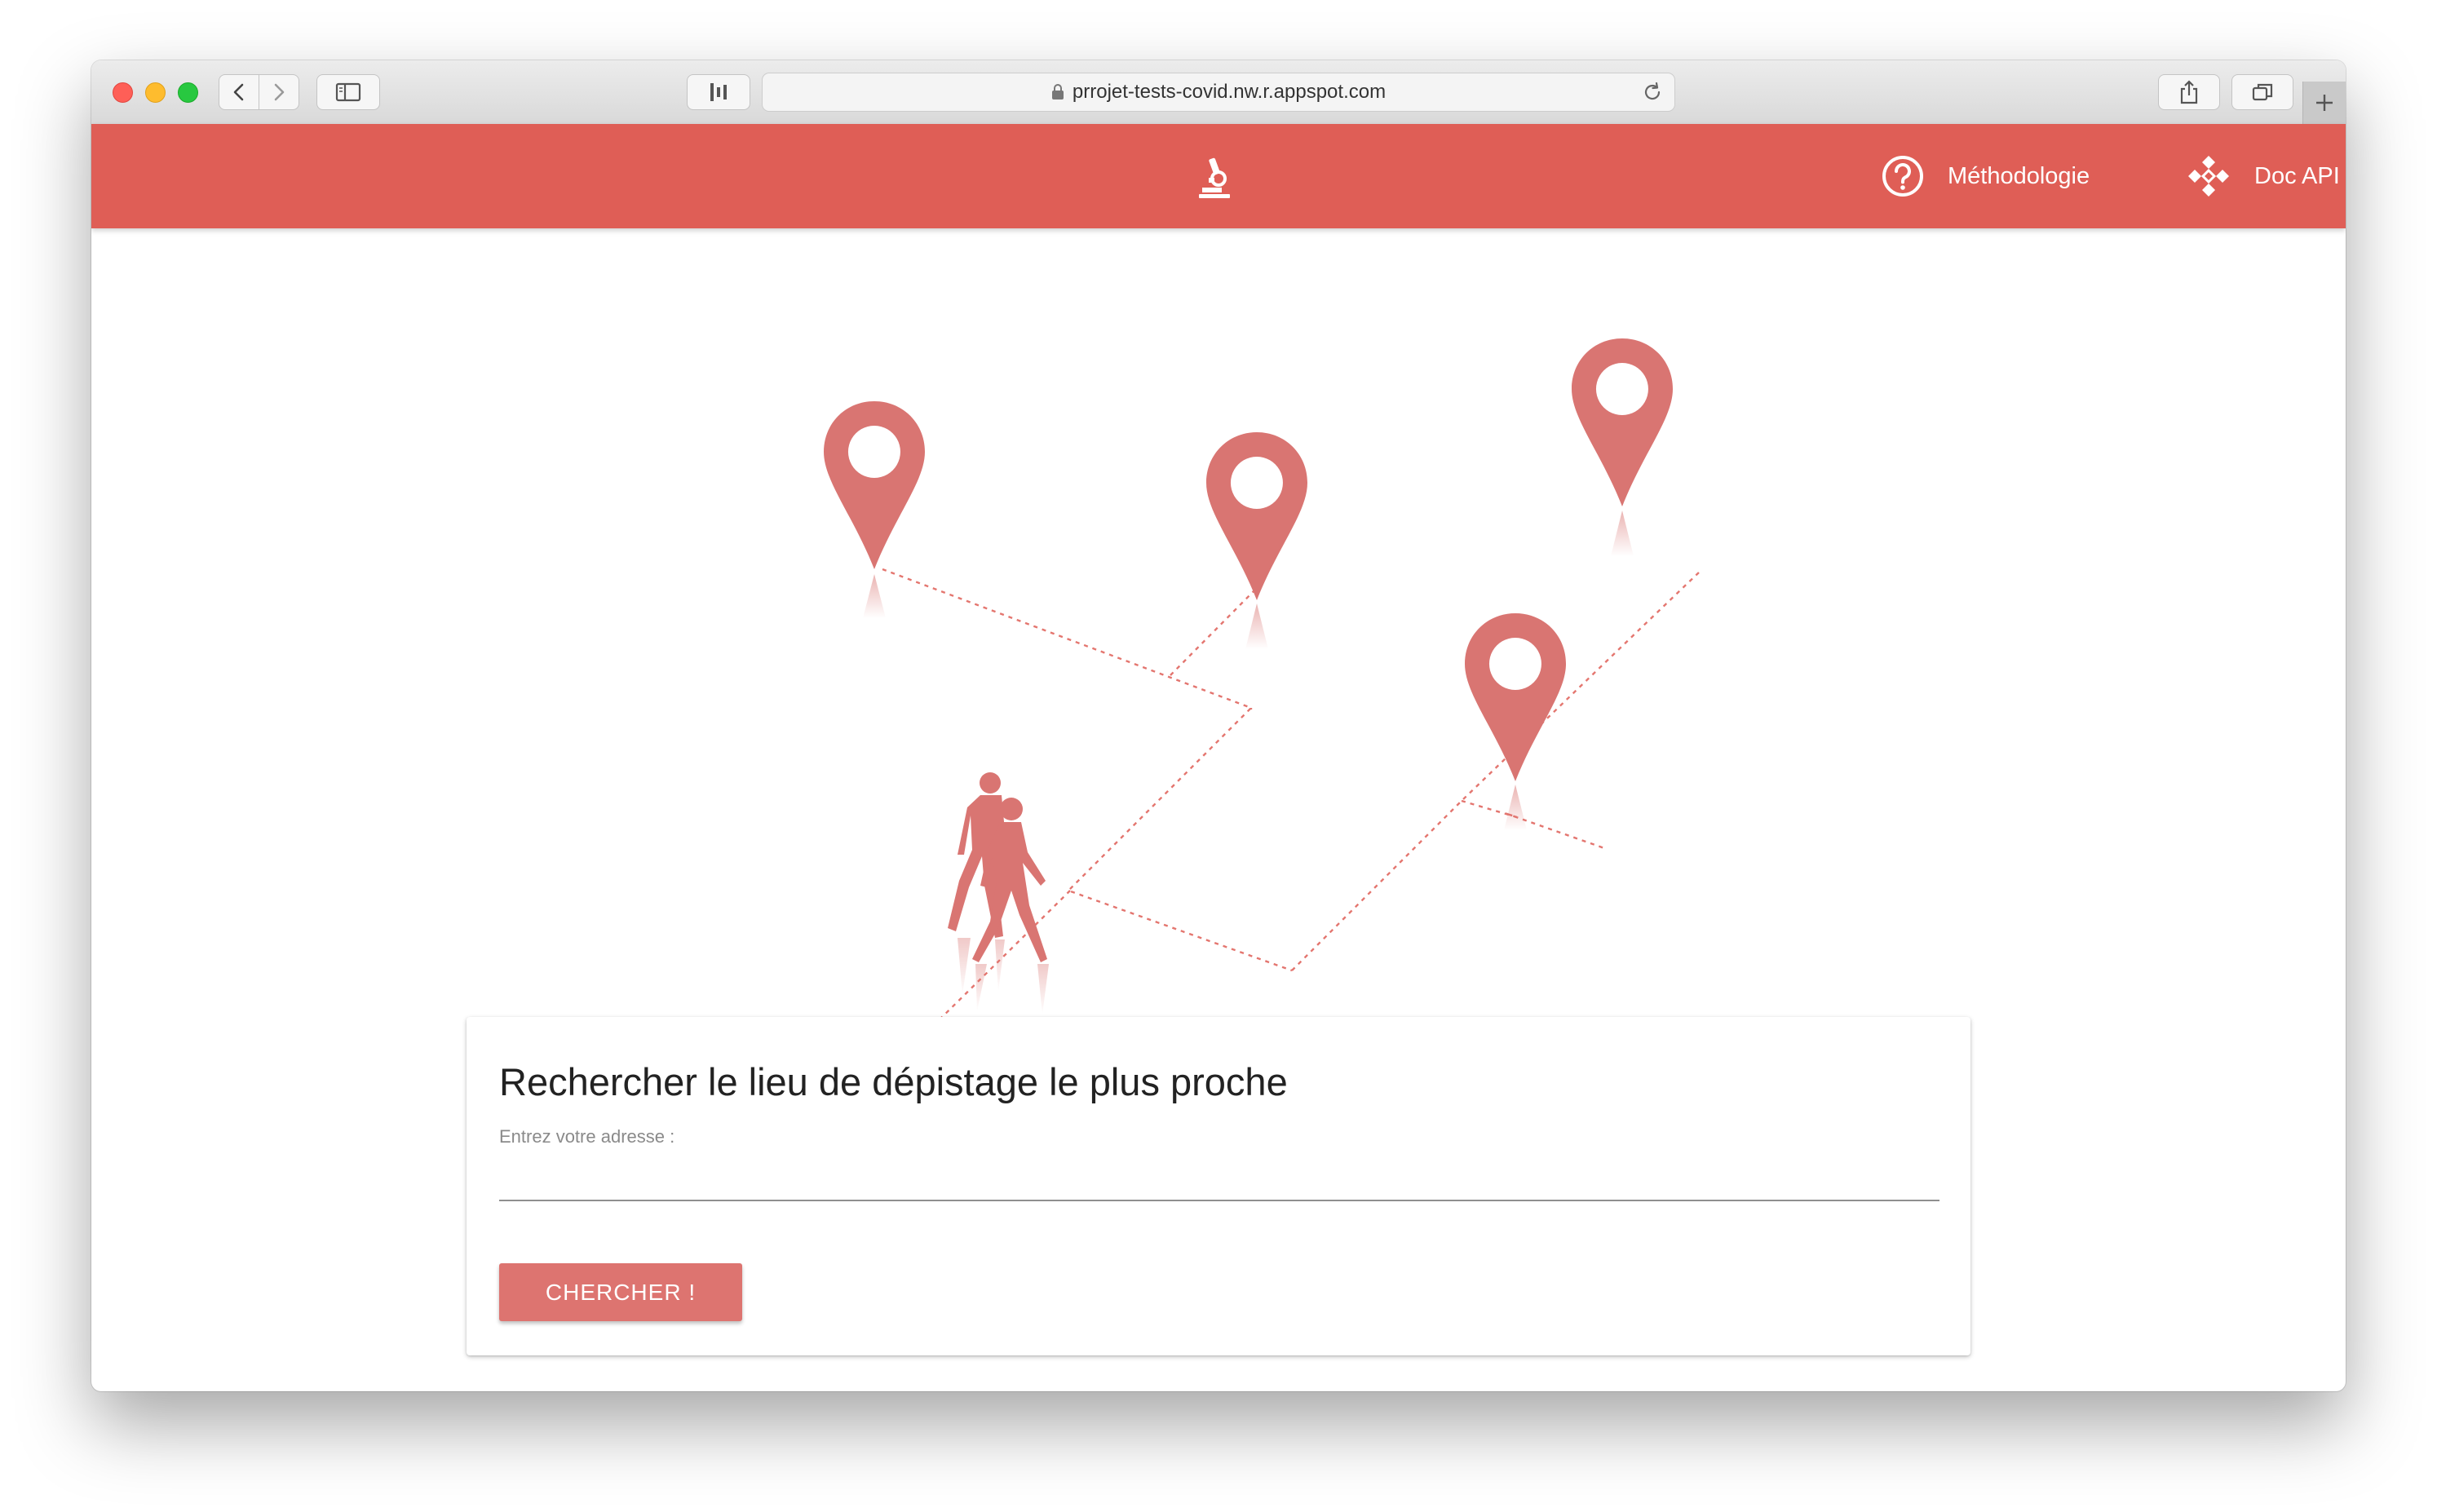 Image resolution: width=2437 pixels, height=1512 pixels. I want to click on browser-toolbar: prrojet-tests-covid.nw.r.appspot.com, so click(1218, 92).